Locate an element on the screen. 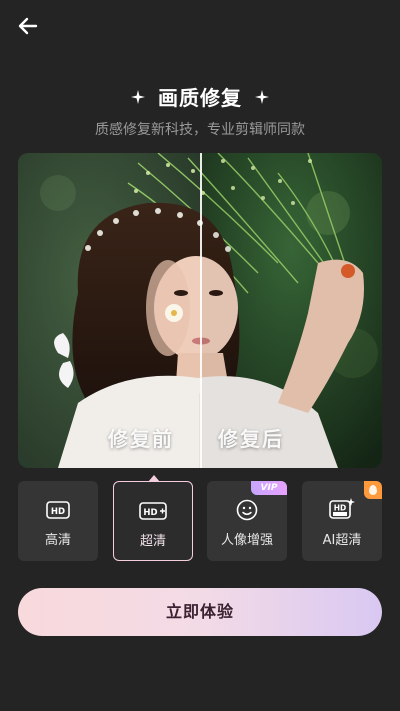 The image size is (400, 711). after-label: 修复后 is located at coordinates (251, 439).